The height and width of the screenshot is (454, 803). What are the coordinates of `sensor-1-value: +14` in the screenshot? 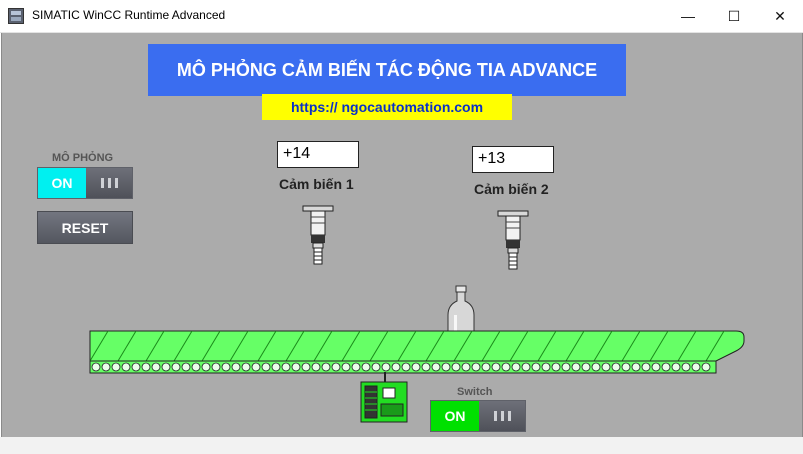 It's located at (318, 154).